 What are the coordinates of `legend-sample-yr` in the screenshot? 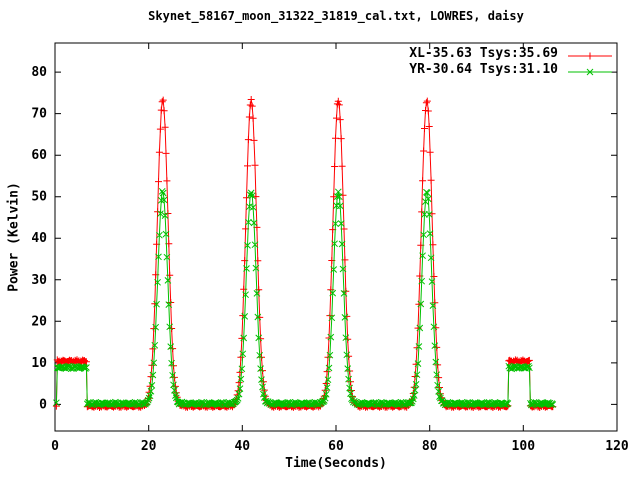 It's located at (590, 69).